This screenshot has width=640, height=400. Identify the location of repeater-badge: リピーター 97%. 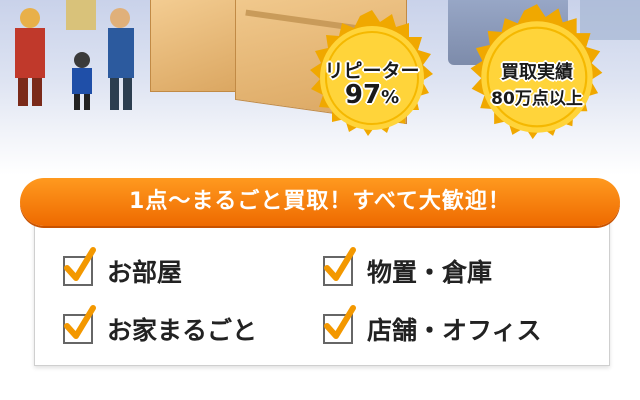
(372, 78).